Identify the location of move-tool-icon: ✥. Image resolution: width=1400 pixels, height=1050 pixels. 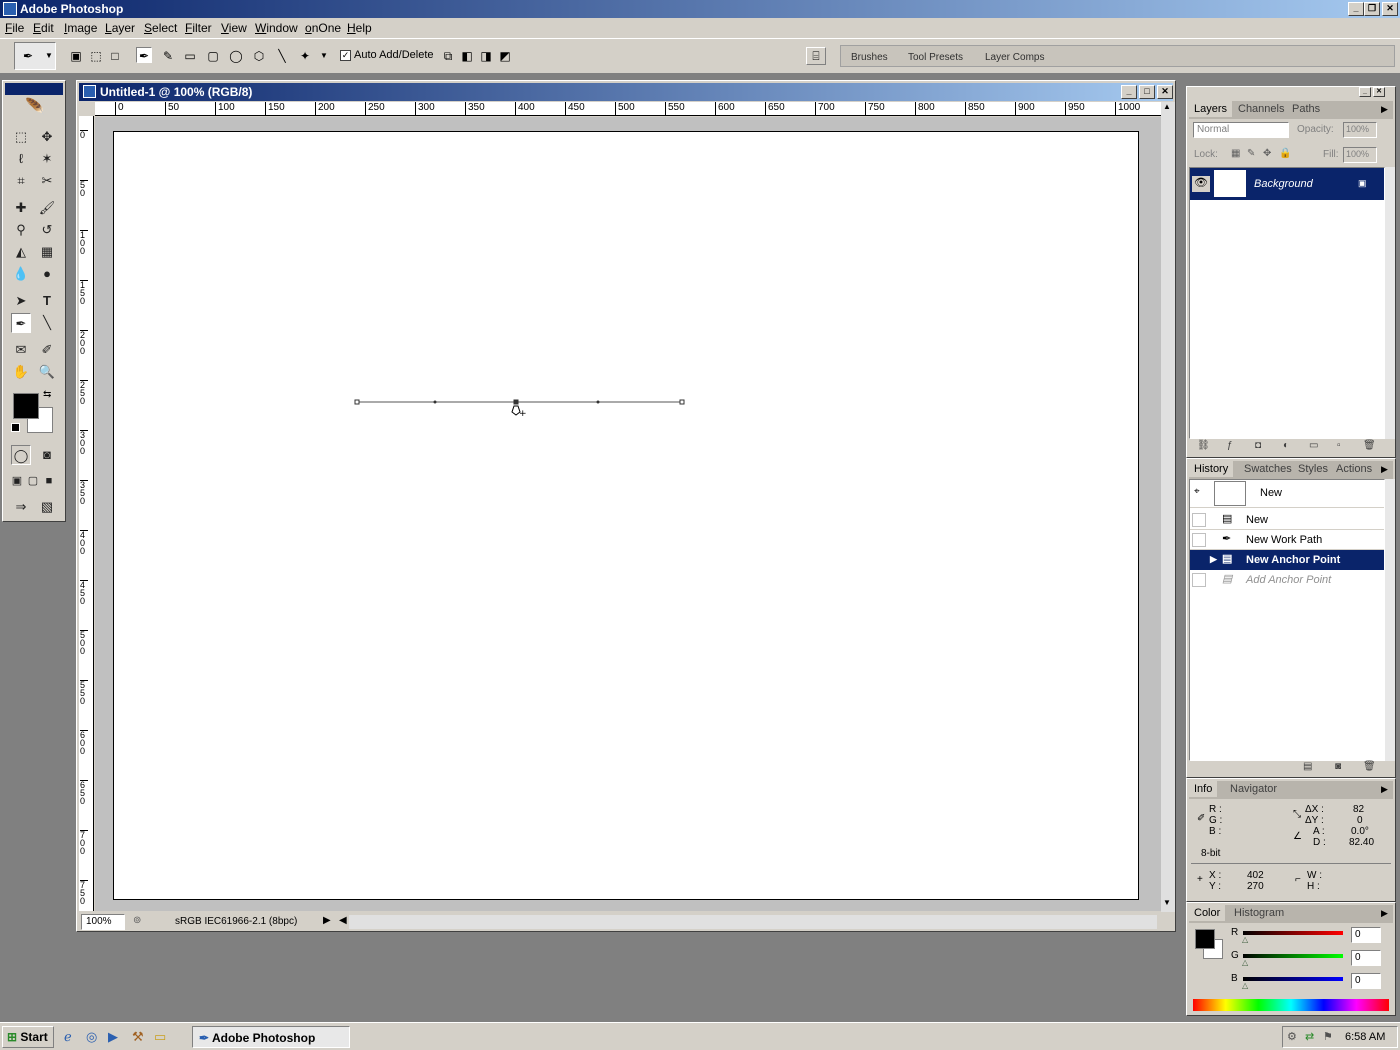
(47, 137).